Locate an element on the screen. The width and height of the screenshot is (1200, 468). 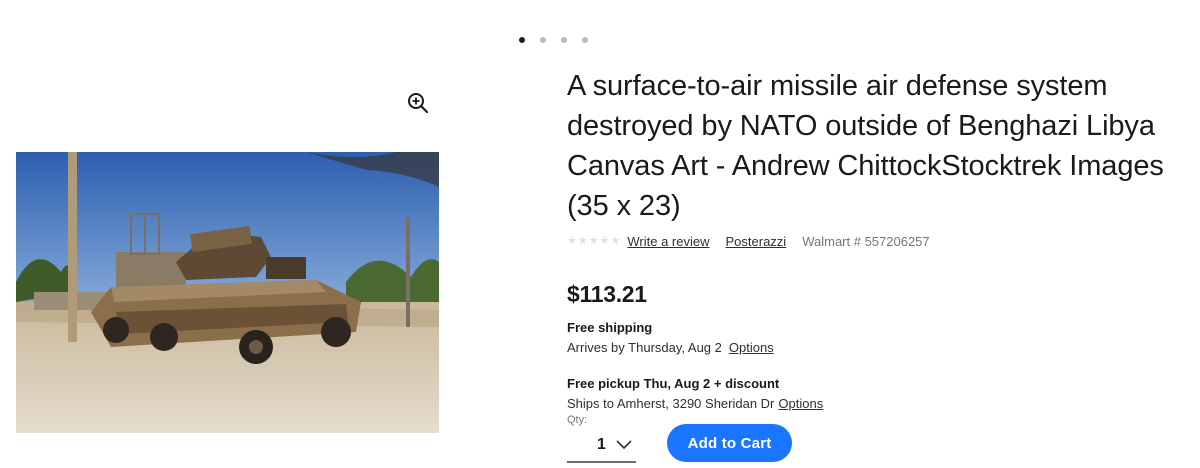
chevron-down-icon is located at coordinates (624, 444).